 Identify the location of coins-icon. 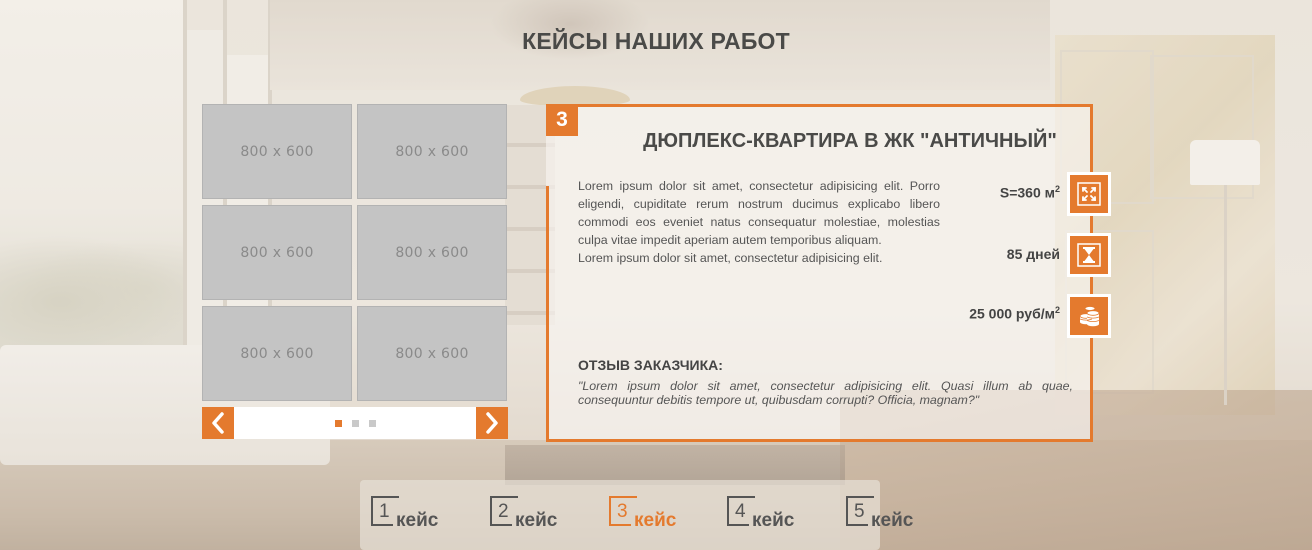
(1089, 316).